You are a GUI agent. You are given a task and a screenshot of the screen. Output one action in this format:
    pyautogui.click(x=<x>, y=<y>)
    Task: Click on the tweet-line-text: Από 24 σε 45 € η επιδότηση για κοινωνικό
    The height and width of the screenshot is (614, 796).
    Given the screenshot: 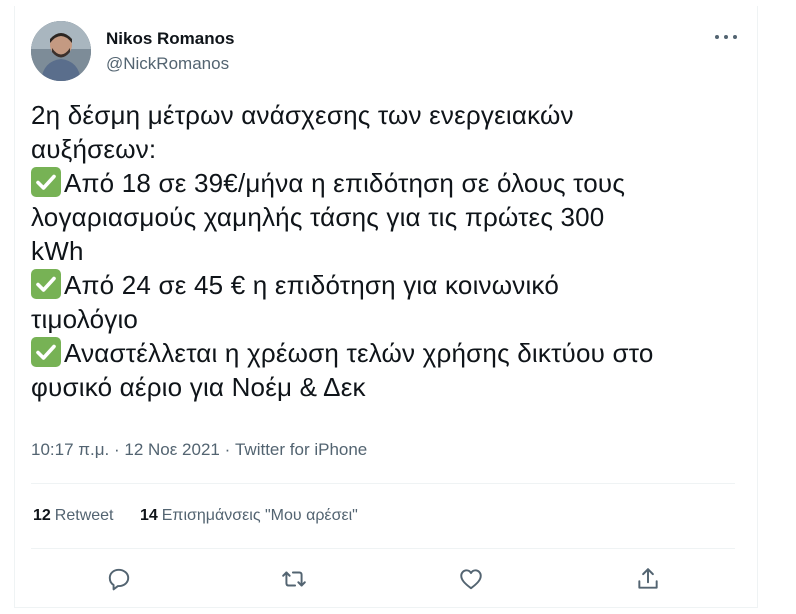 What is the action you would take?
    pyautogui.click(x=311, y=285)
    